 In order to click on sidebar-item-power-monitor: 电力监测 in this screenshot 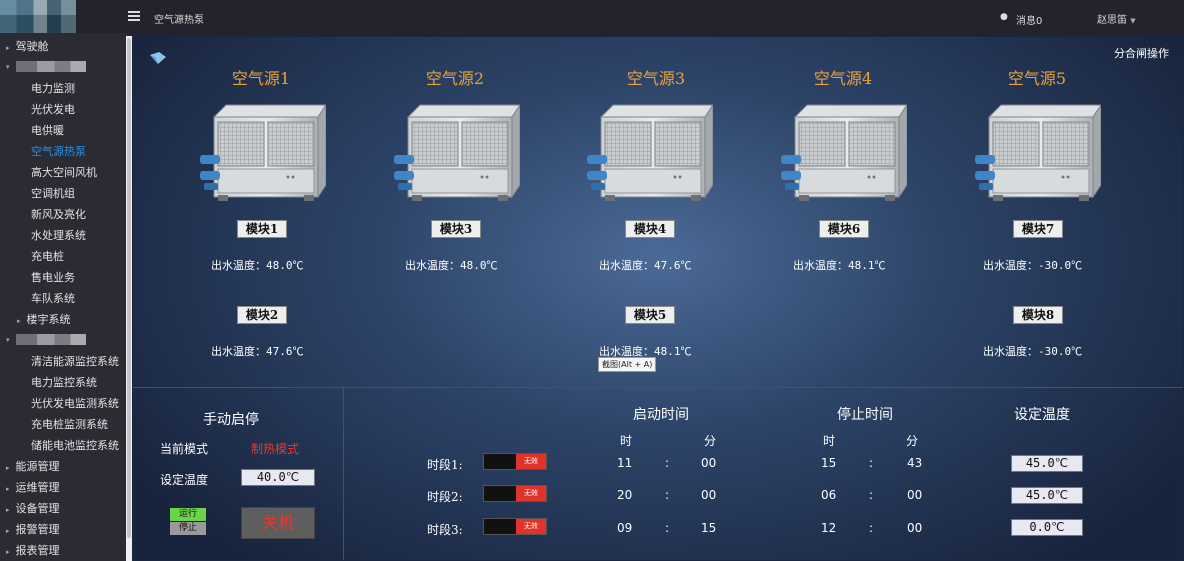, I will do `click(53, 88)`.